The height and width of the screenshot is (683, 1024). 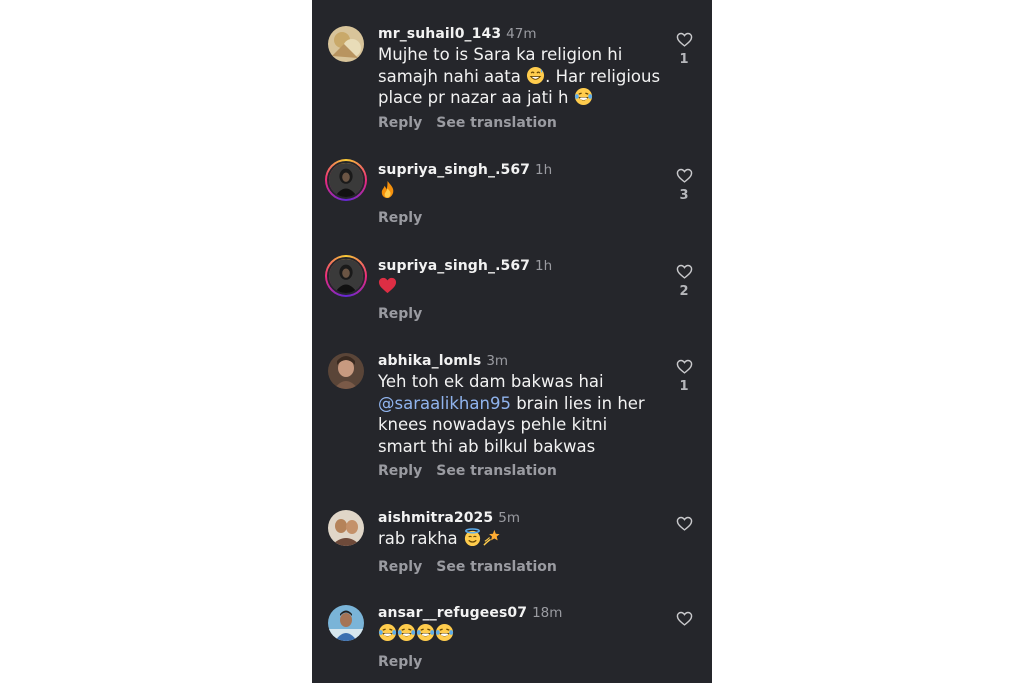 What do you see at coordinates (429, 361) in the screenshot?
I see `comment-username: abhika_lomls` at bounding box center [429, 361].